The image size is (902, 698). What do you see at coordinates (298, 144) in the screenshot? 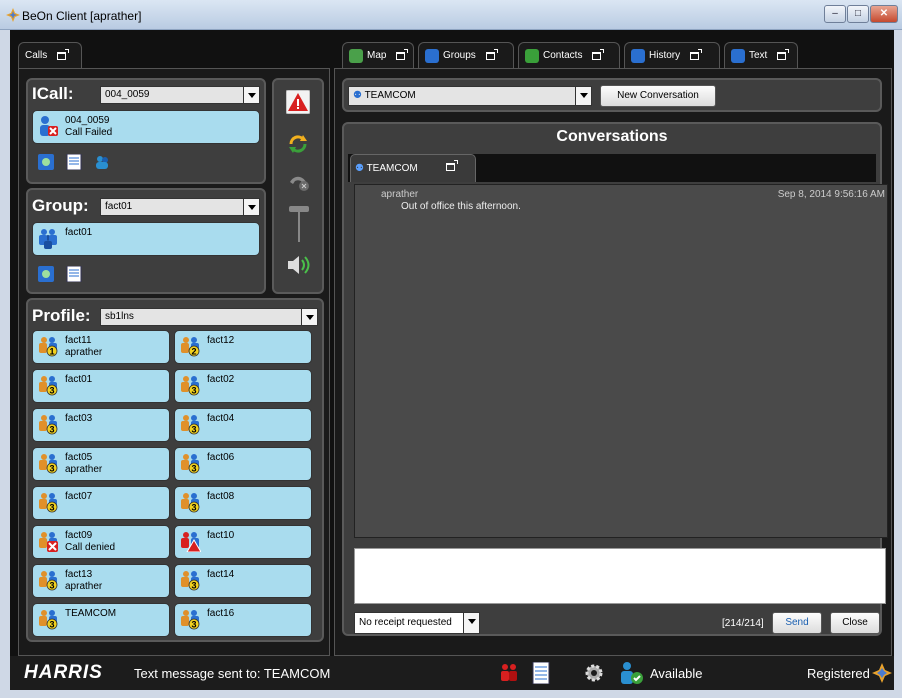
I see `refresh-icon` at bounding box center [298, 144].